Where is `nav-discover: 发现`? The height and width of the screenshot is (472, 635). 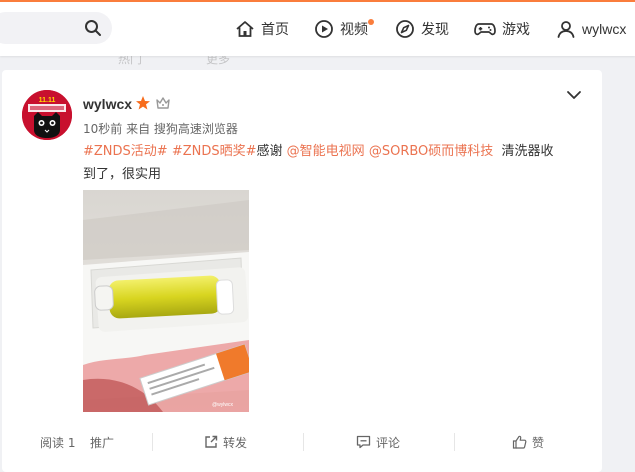
nav-discover: 发现 is located at coordinates (422, 29).